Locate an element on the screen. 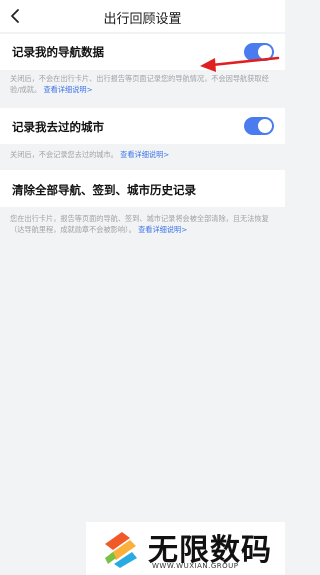 The height and width of the screenshot is (575, 320). page-title: 出行回顾设置 is located at coordinates (142, 19).